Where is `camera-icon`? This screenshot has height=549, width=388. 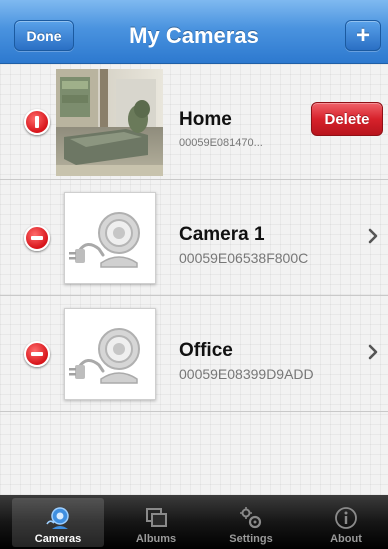 camera-icon is located at coordinates (57, 518).